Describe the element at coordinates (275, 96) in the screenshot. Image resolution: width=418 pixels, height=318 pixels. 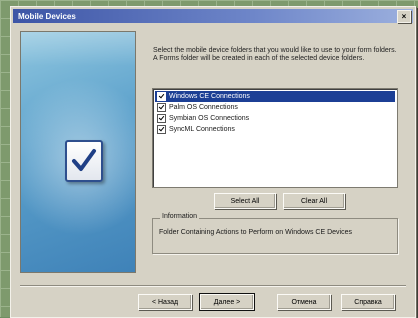
I see `list-item: Windows CE Connections` at that location.